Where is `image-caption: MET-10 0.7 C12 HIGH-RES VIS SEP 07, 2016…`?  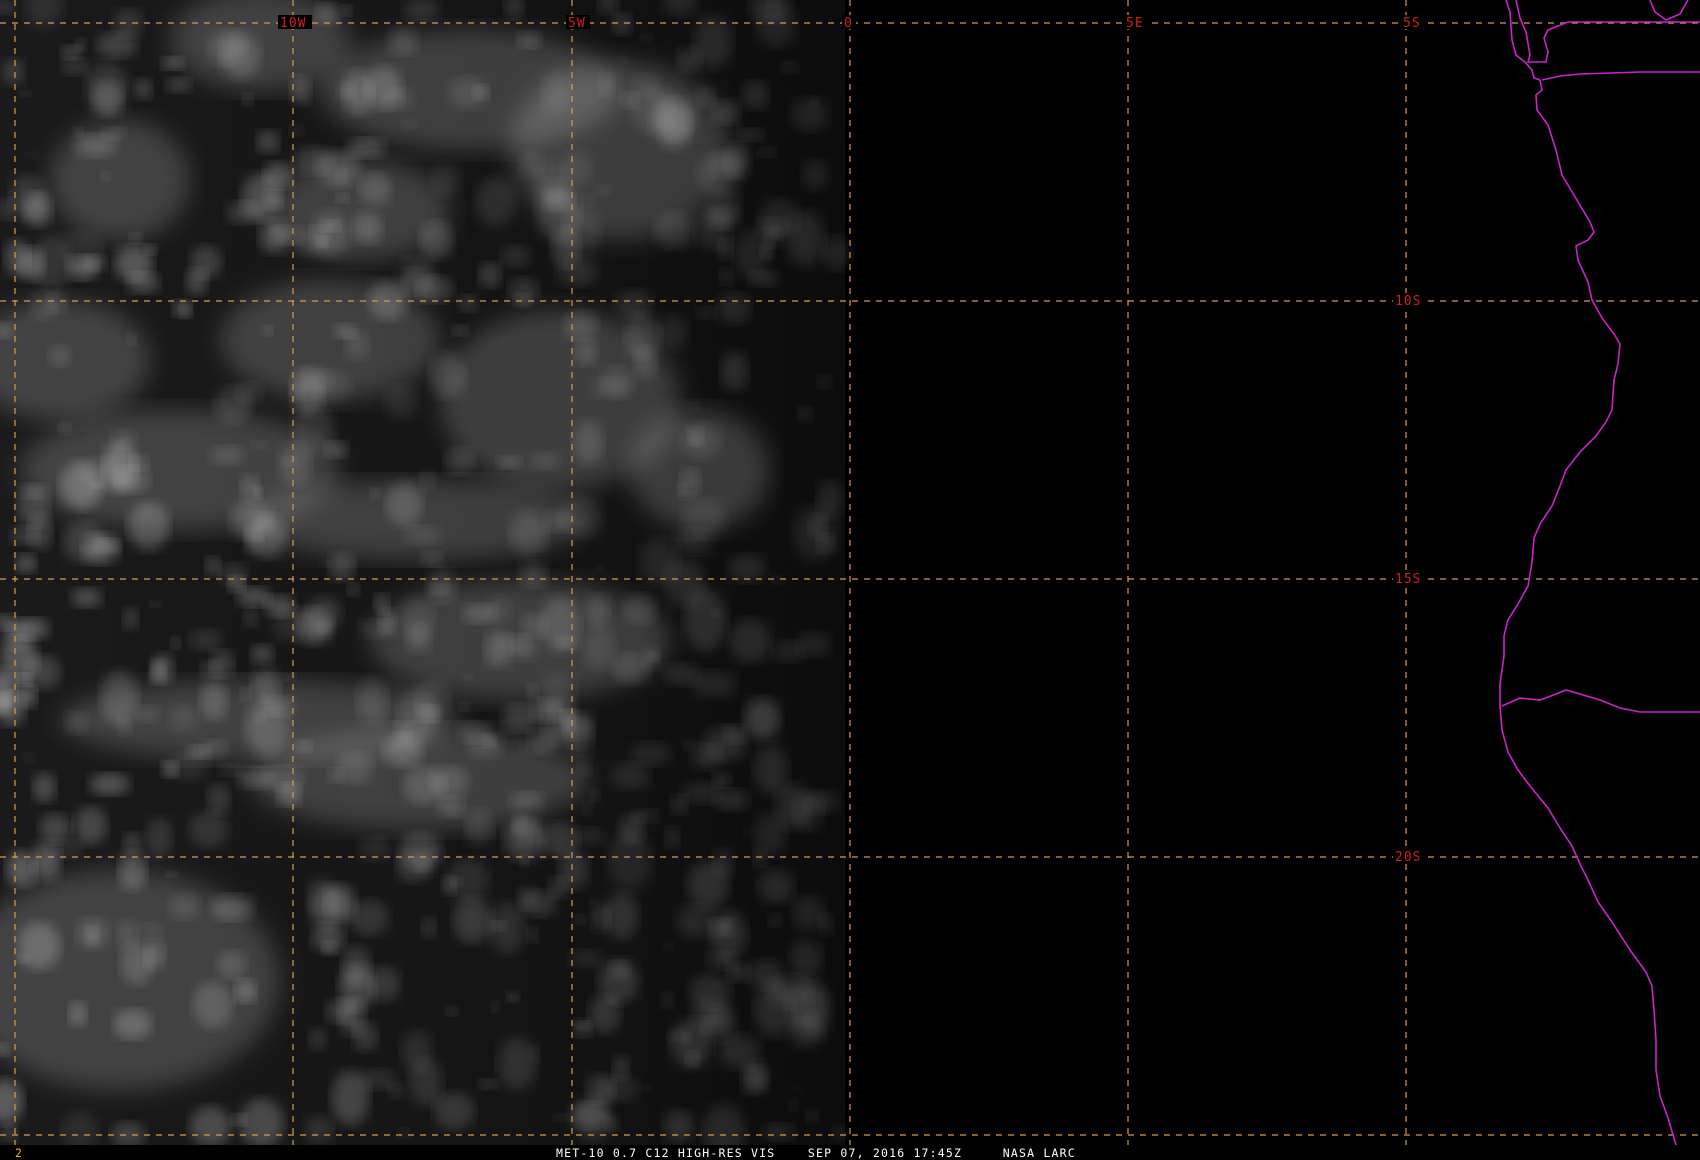 image-caption: MET-10 0.7 C12 HIGH-RES VIS SEP 07, 2016… is located at coordinates (816, 1153).